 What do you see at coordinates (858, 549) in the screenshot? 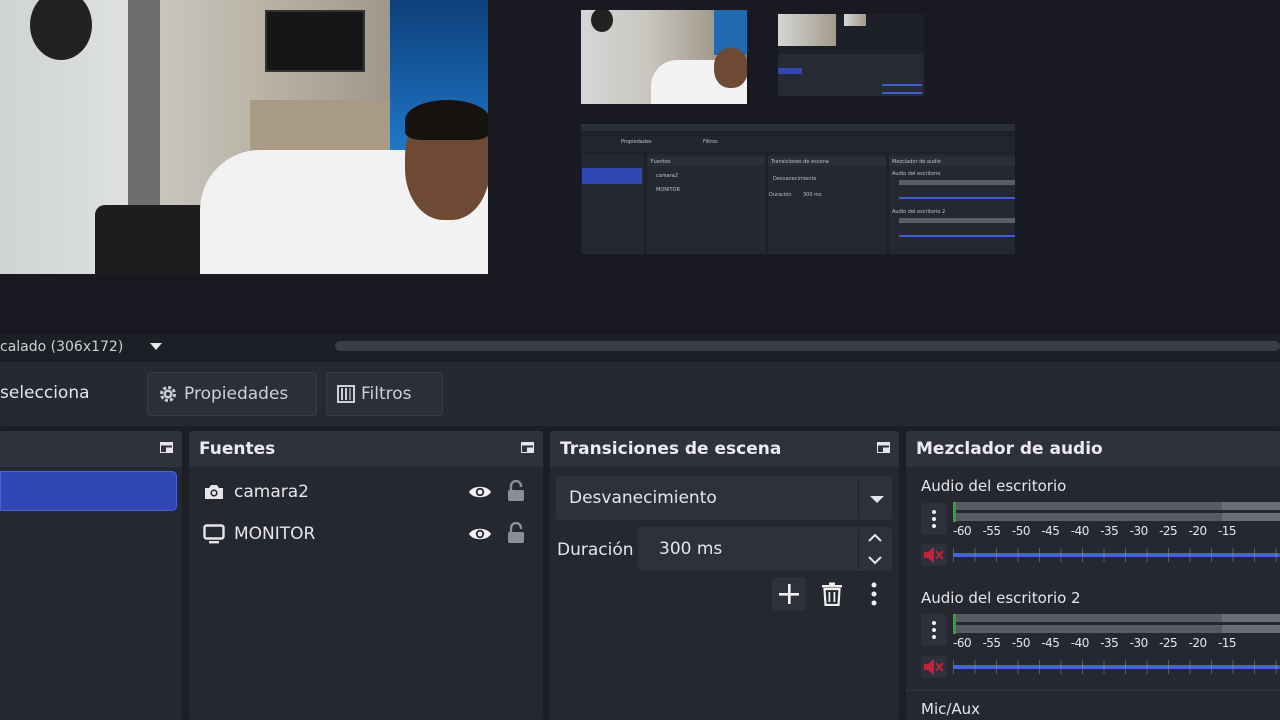
I see `spin-separator` at bounding box center [858, 549].